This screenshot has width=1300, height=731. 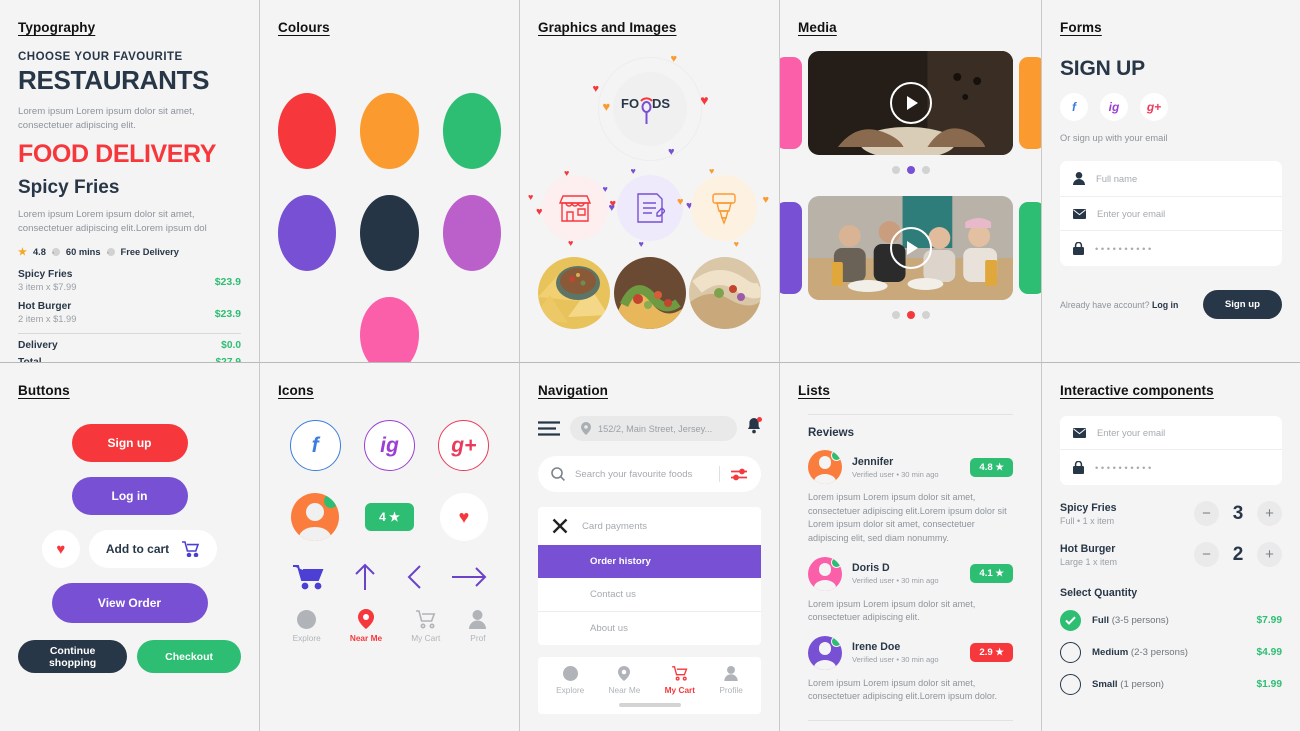 What do you see at coordinates (129, 333) in the screenshot?
I see `divider` at bounding box center [129, 333].